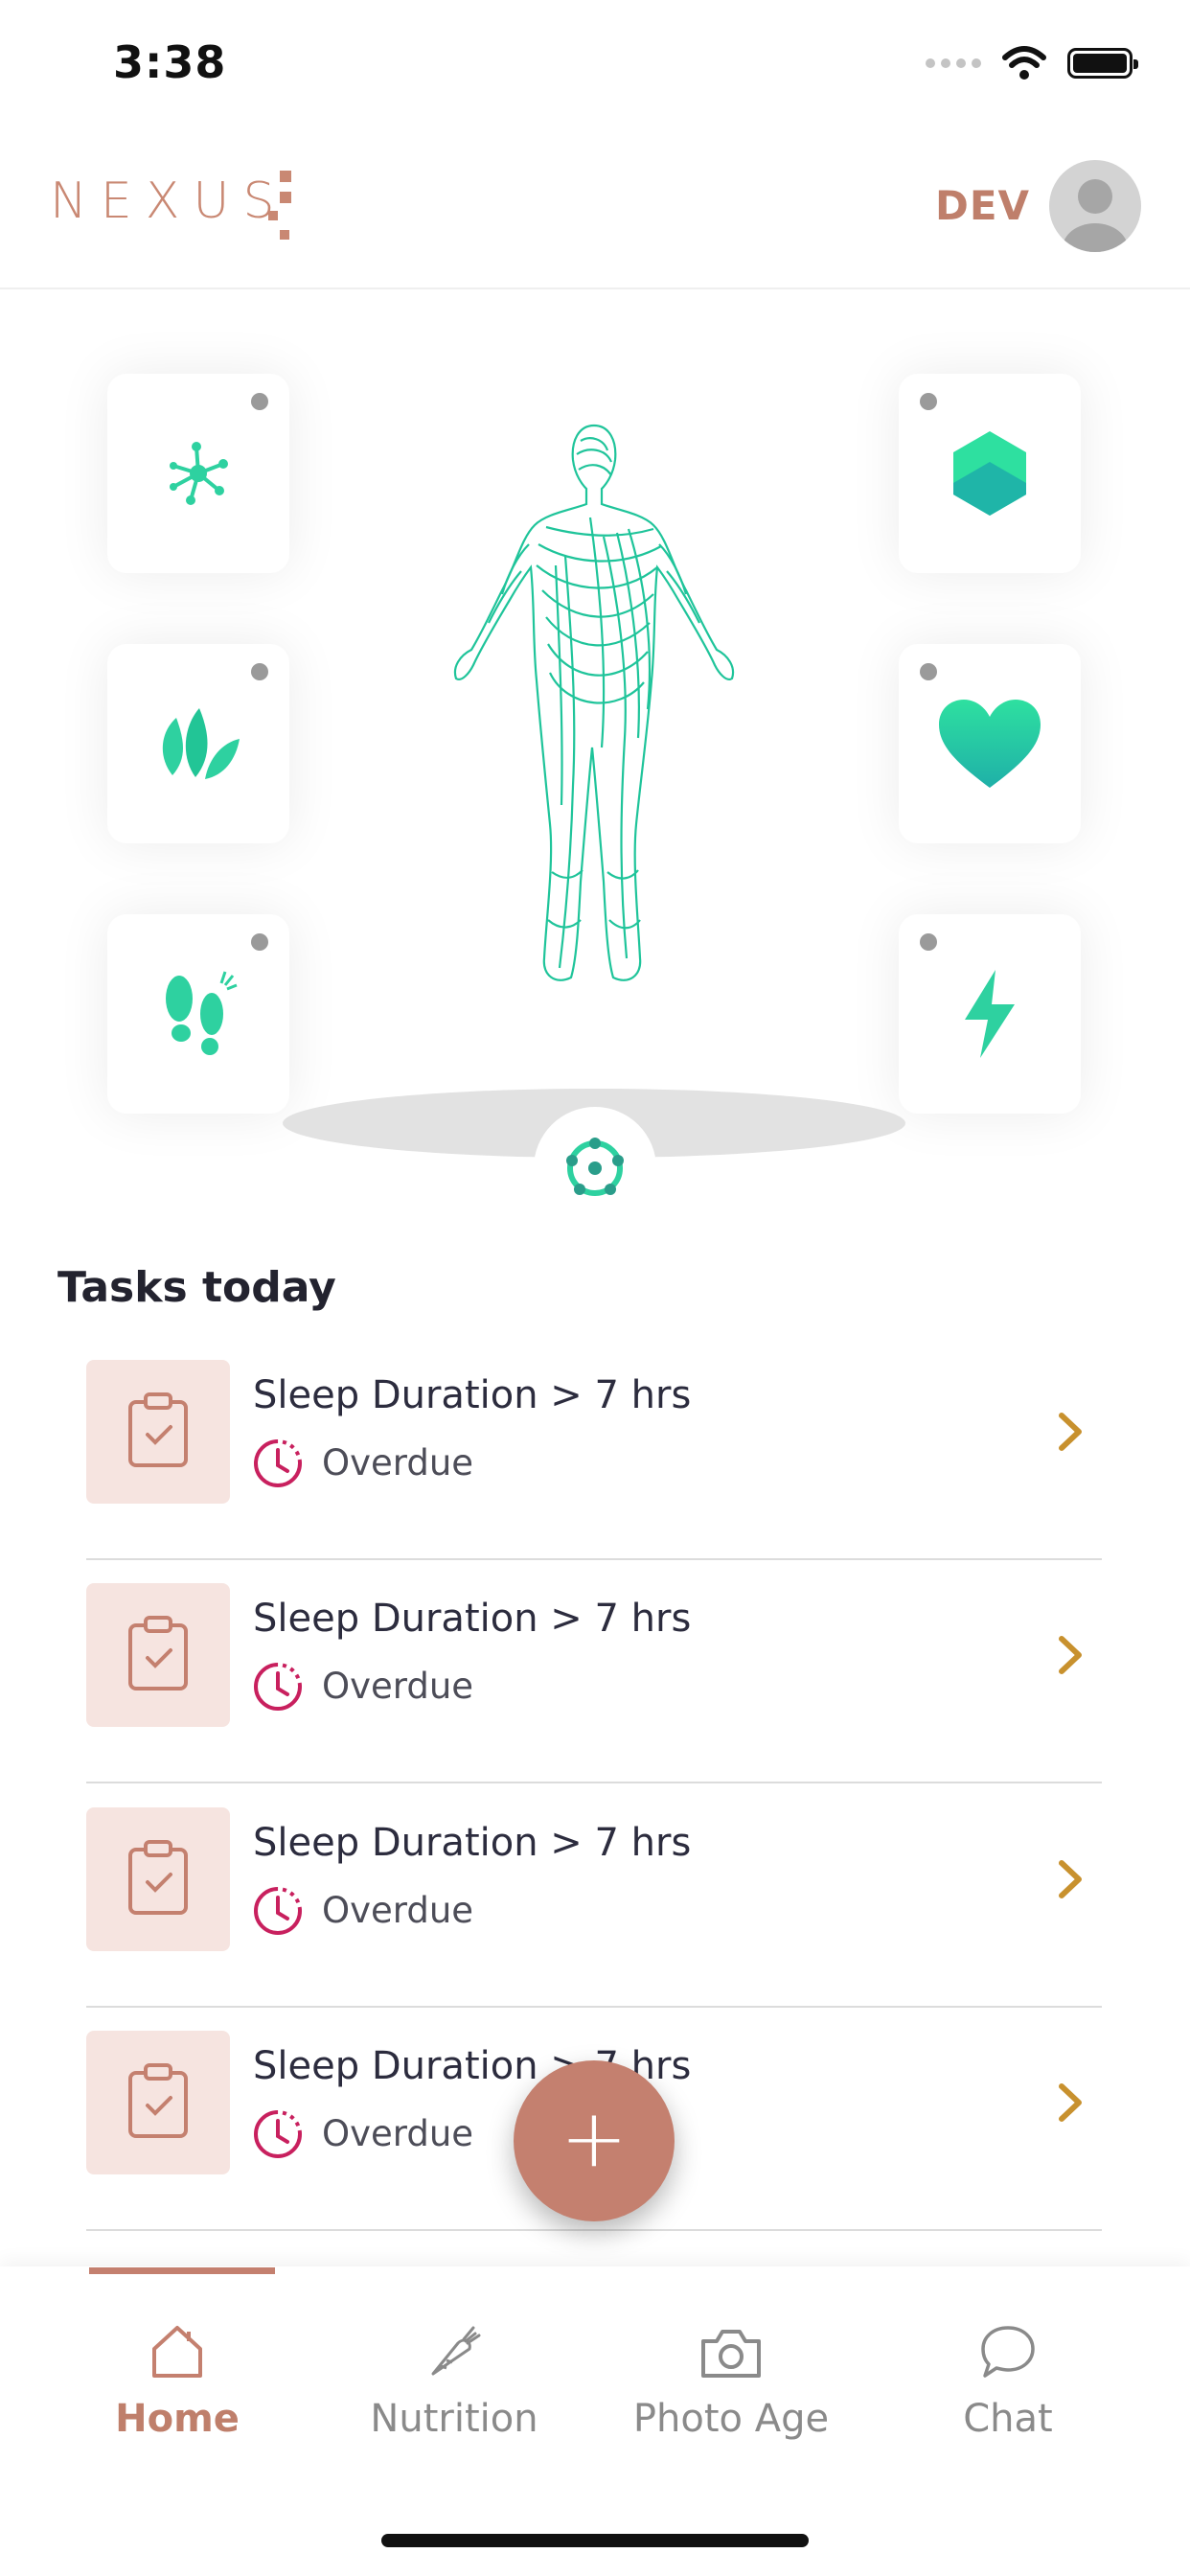 The width and height of the screenshot is (1190, 2576). I want to click on tile-molecule, so click(198, 473).